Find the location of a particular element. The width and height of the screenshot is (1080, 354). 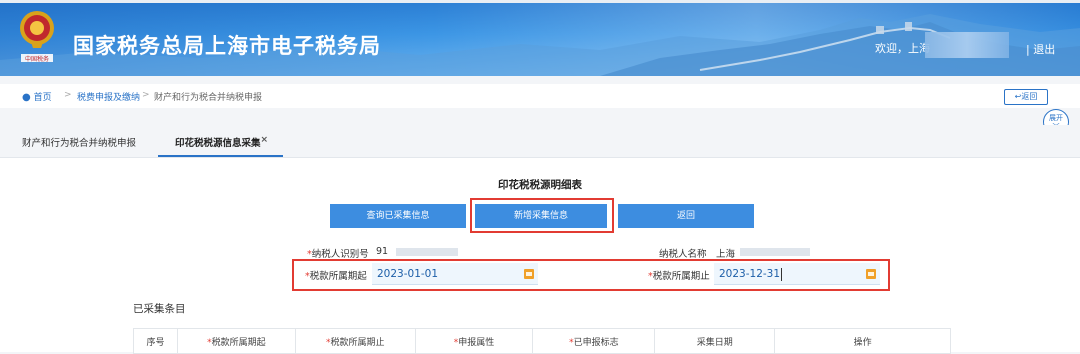

breadcrumb: ● 首页 > 税费申报及缴纳 > 财产和行为税合并纳税申报 ↩返回 is located at coordinates (540, 96).